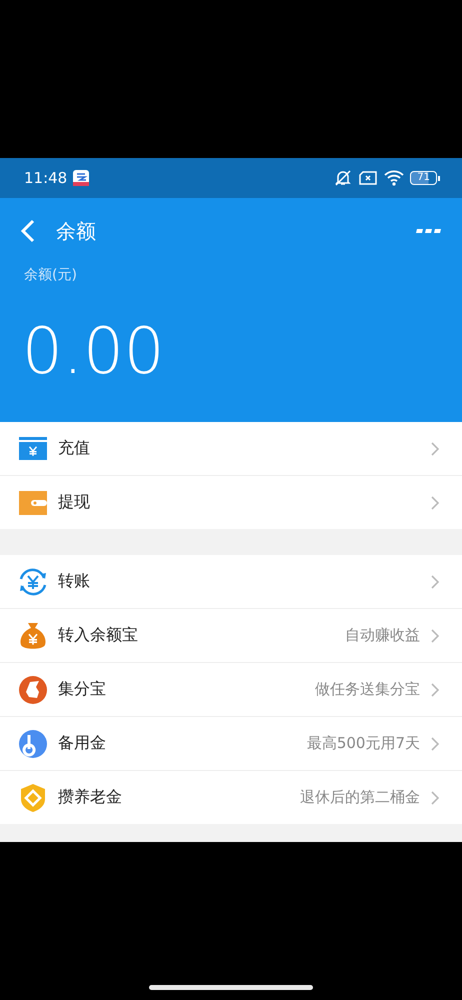 The image size is (462, 1000). I want to click on menu-hint: 自动赚收益, so click(382, 635).